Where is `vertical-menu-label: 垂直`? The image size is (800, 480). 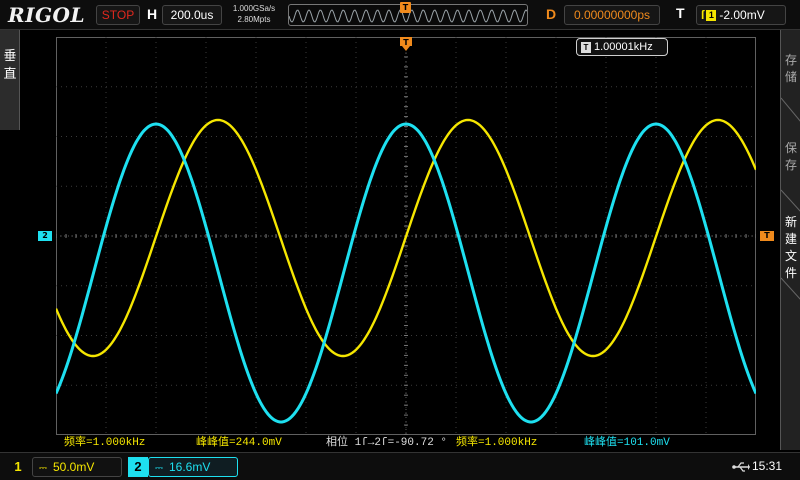 vertical-menu-label: 垂直 is located at coordinates (10, 65).